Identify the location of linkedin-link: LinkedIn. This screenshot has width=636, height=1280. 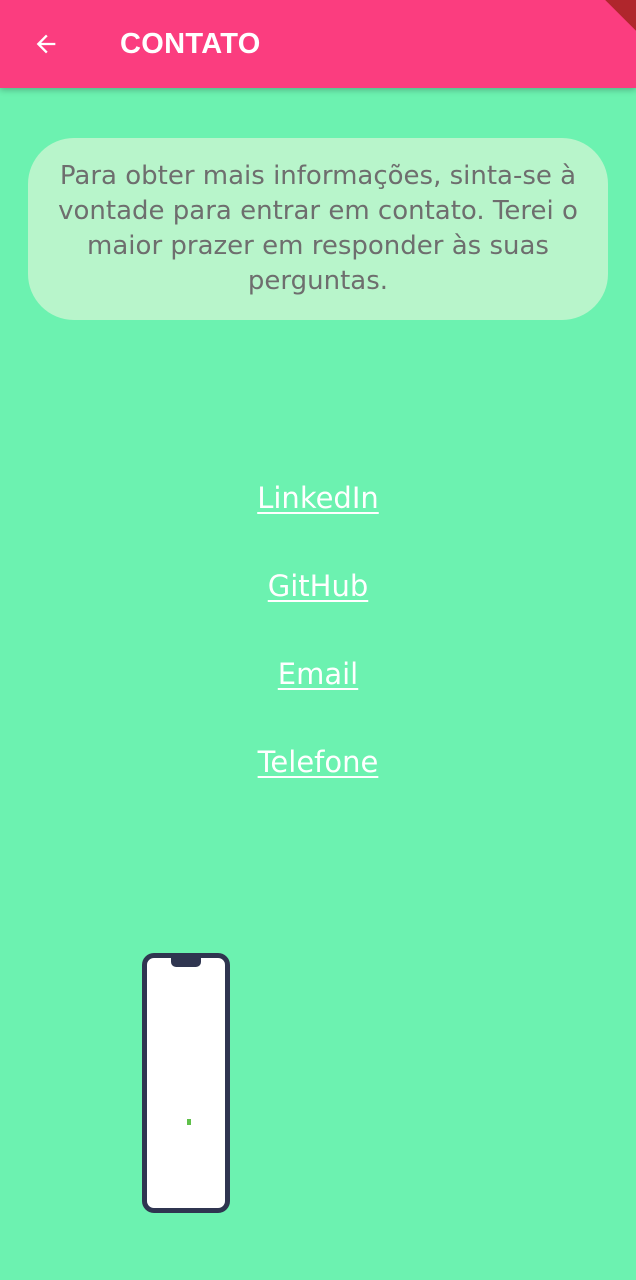
(318, 518).